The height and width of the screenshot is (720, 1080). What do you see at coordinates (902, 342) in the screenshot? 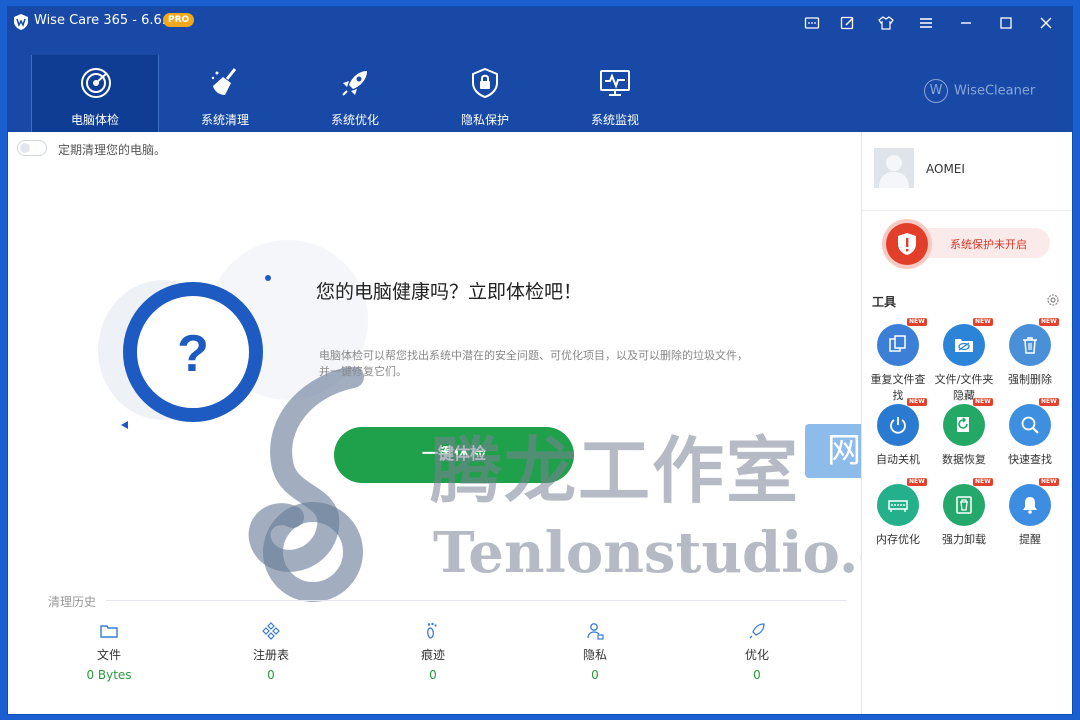
I see `duplicate-files-icon: NEW` at bounding box center [902, 342].